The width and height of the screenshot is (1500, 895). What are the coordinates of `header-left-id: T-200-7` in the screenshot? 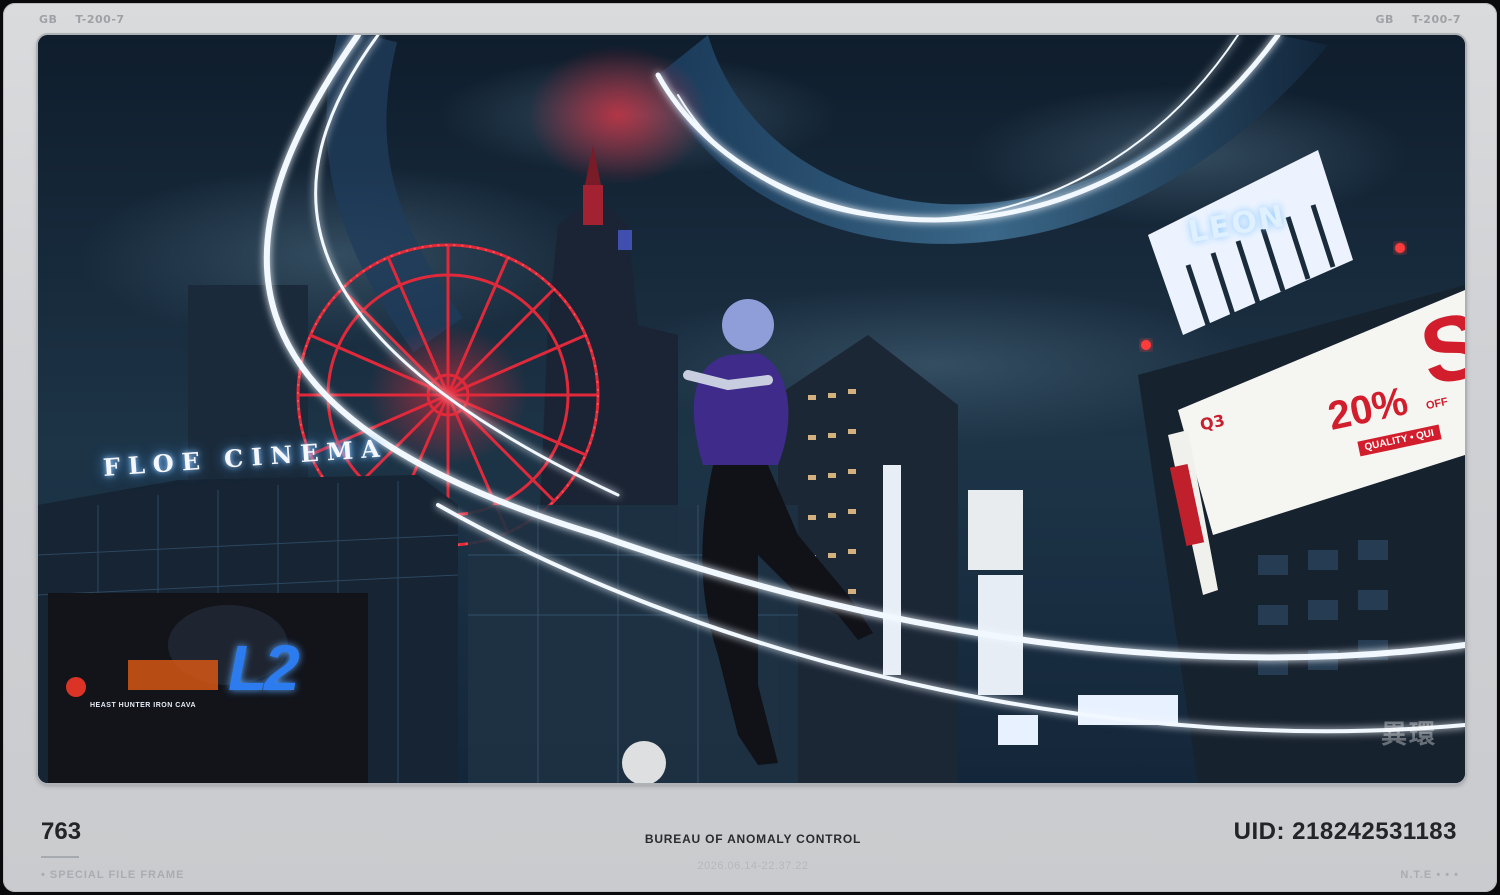 It's located at (100, 19).